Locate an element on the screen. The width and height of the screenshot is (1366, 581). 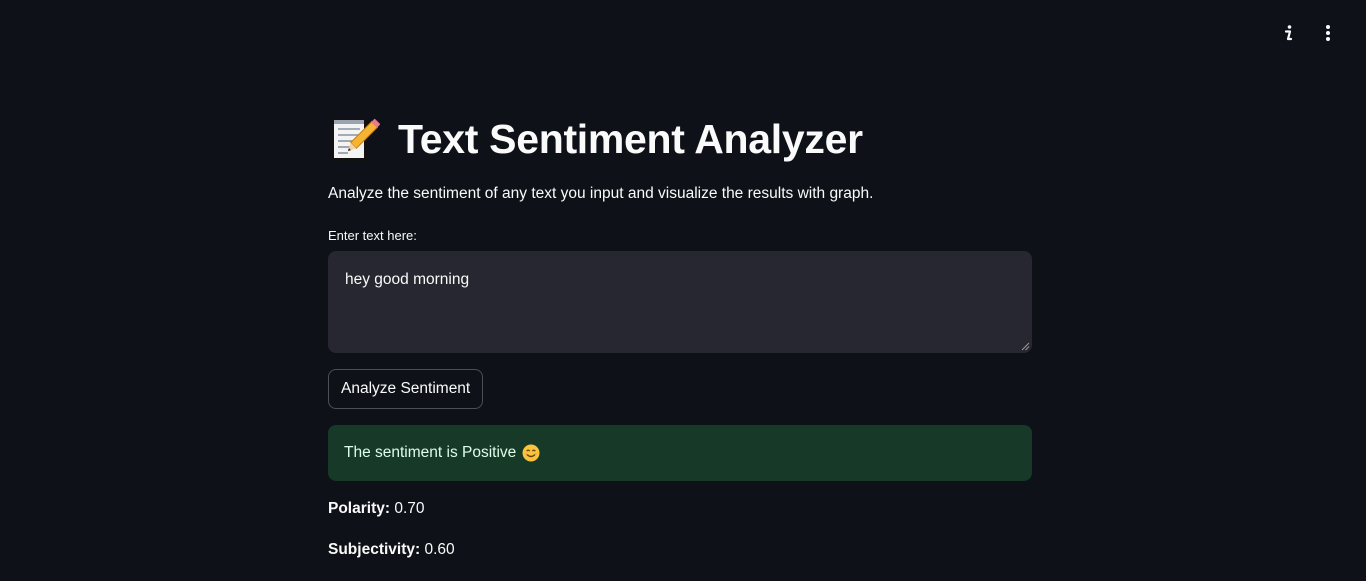
info-icon is located at coordinates (1288, 33).